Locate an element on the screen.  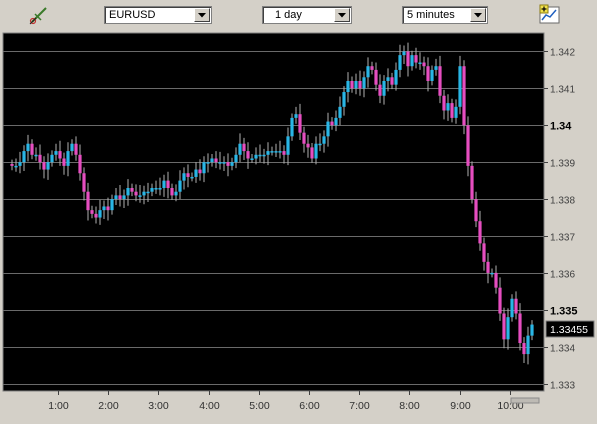
interval-value: 5 minutes is located at coordinates (431, 15).